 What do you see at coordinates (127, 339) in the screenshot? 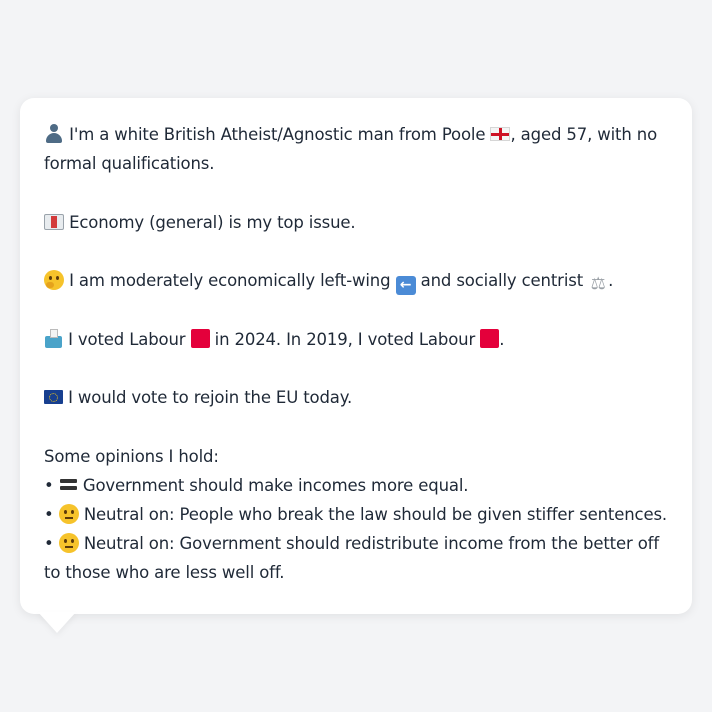
I see `vote-text-part1: I voted Labour` at bounding box center [127, 339].